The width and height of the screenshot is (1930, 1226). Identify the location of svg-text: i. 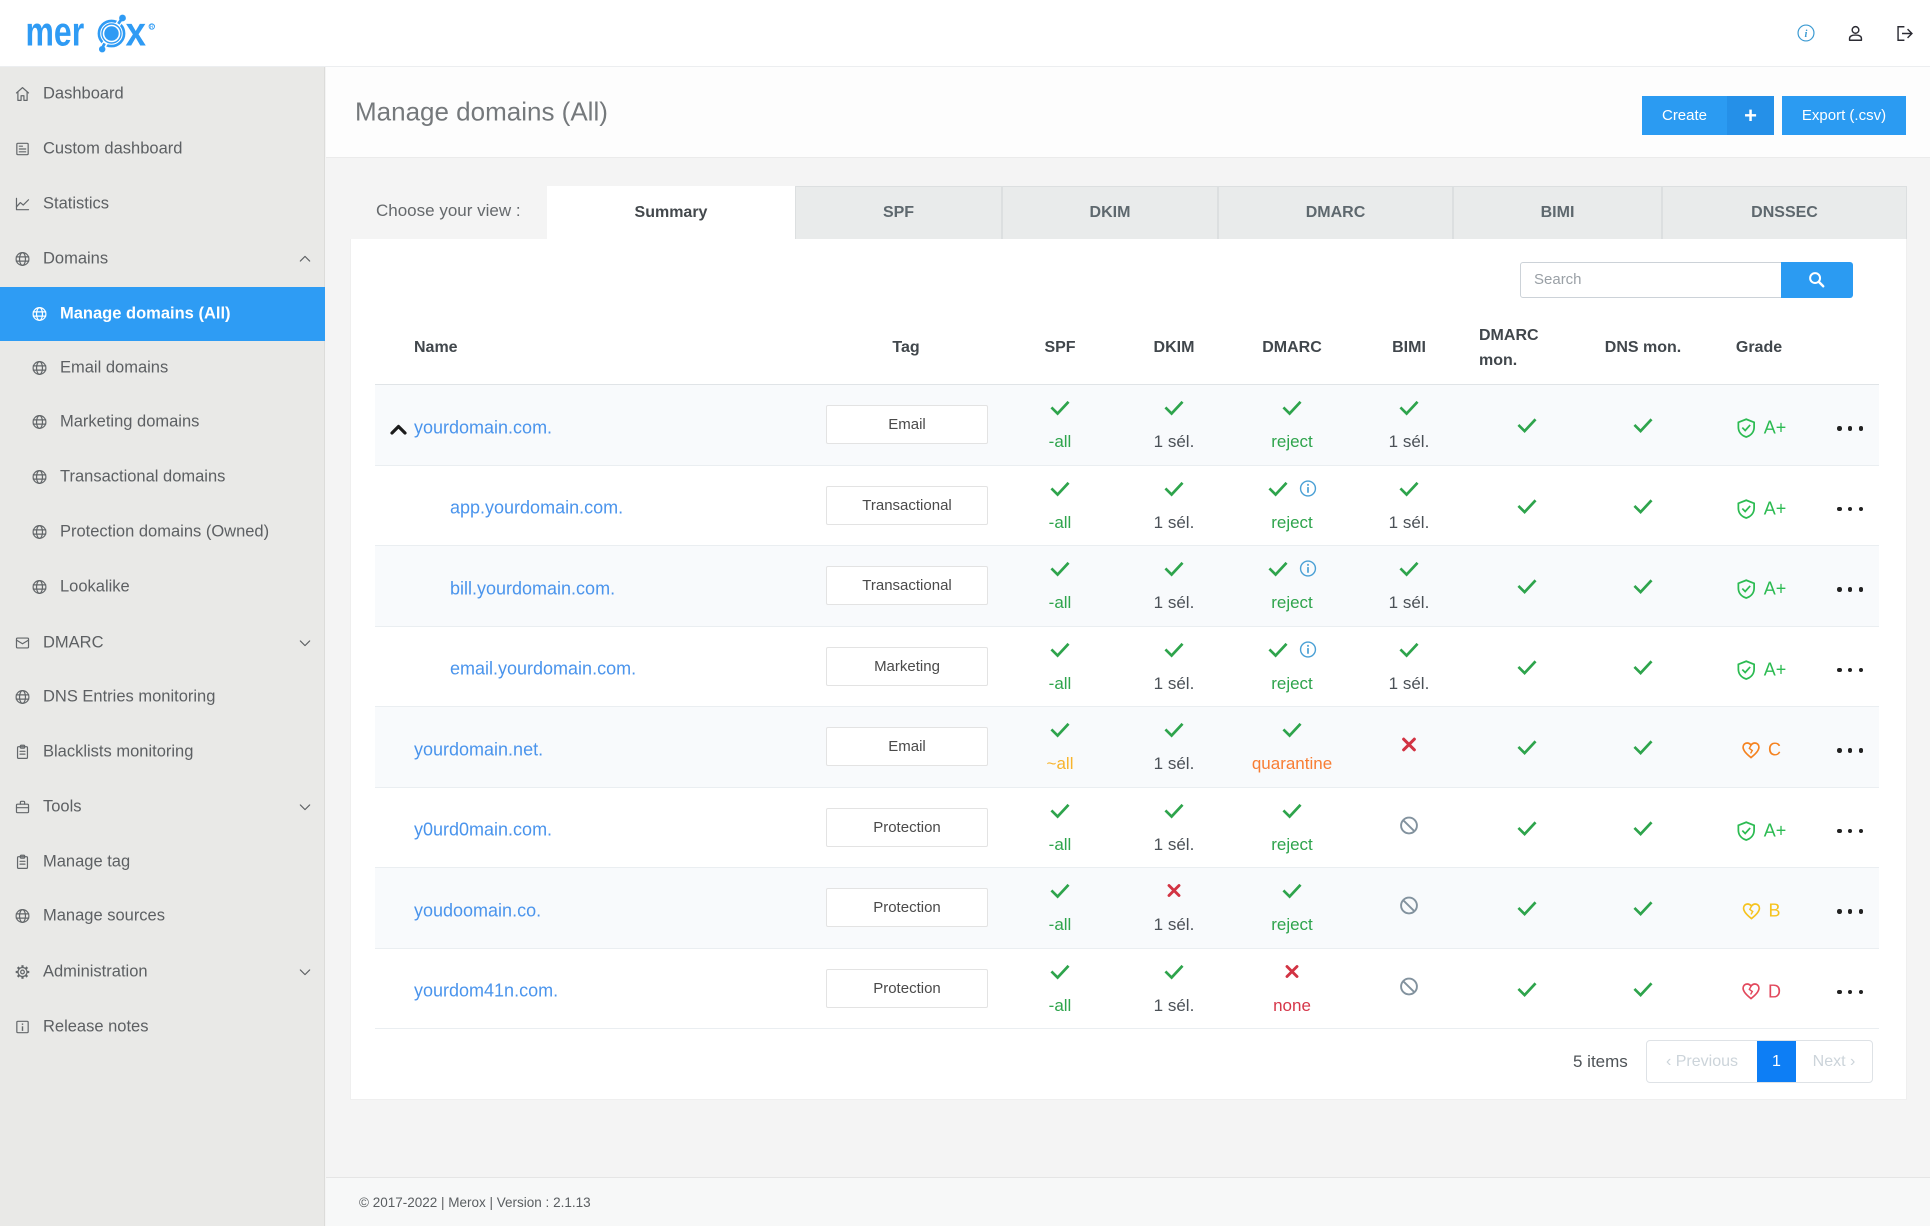
(1806, 34).